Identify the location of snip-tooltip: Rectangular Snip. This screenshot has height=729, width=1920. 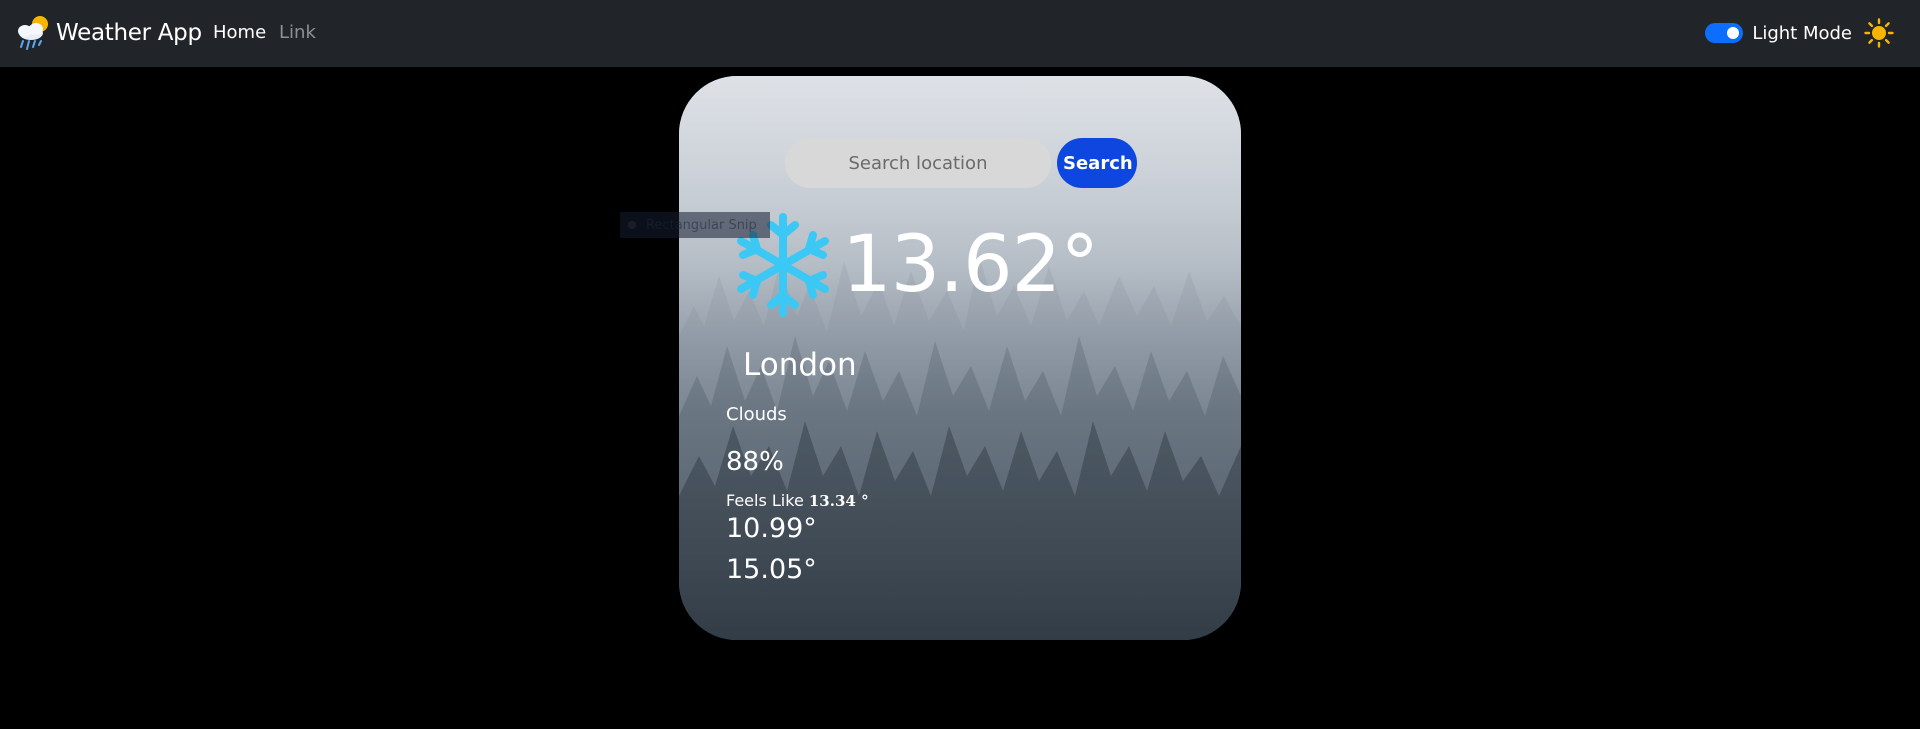
(695, 225).